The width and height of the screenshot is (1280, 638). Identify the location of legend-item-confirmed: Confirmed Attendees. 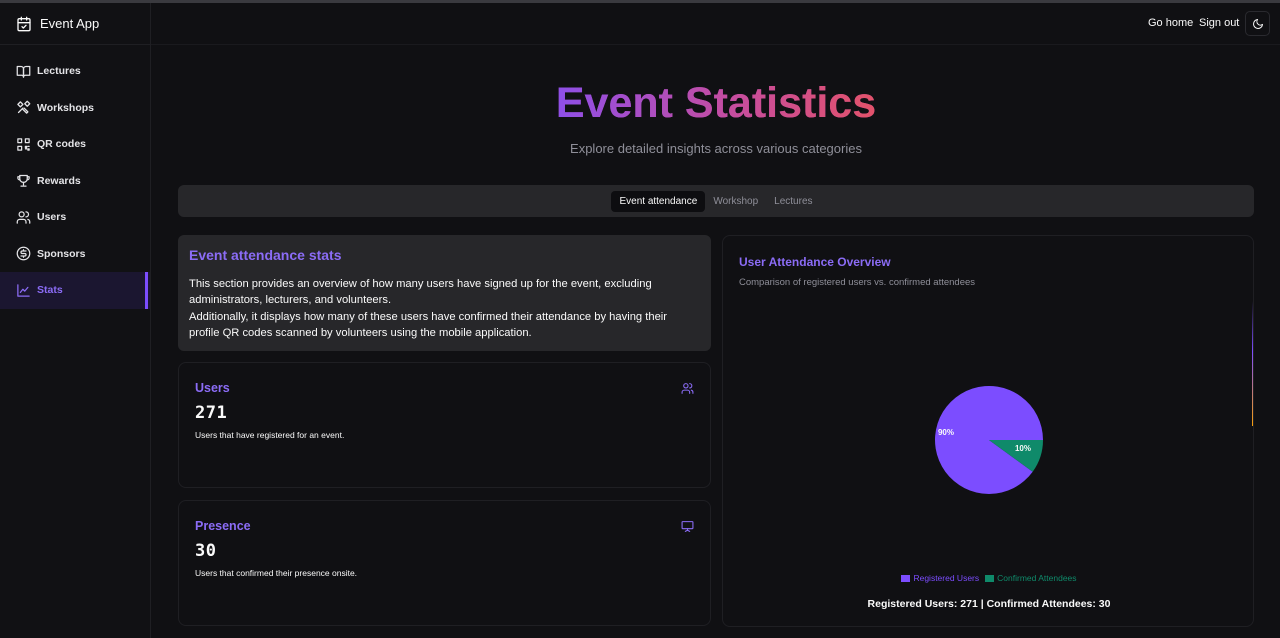
(1031, 578).